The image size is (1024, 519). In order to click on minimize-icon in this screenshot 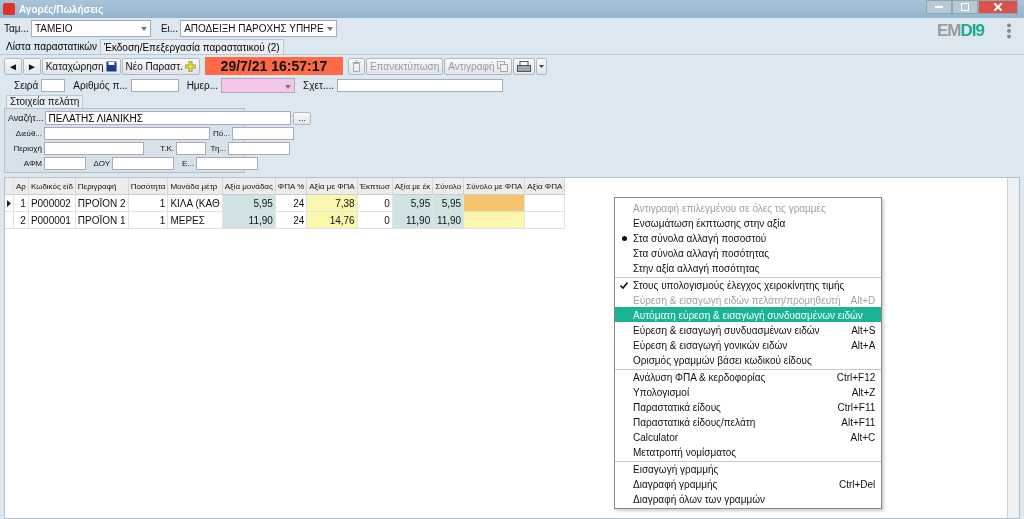, I will do `click(939, 7)`.